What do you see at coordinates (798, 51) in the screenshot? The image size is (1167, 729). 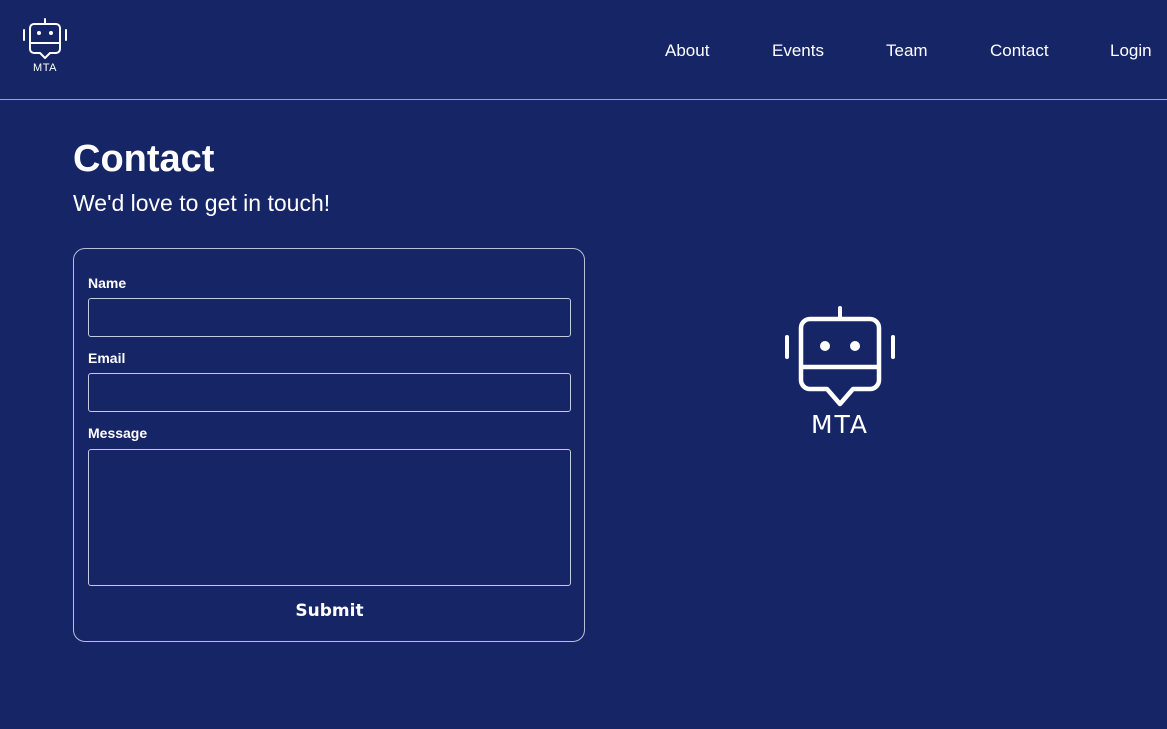 I see `nav-item-events: Events` at bounding box center [798, 51].